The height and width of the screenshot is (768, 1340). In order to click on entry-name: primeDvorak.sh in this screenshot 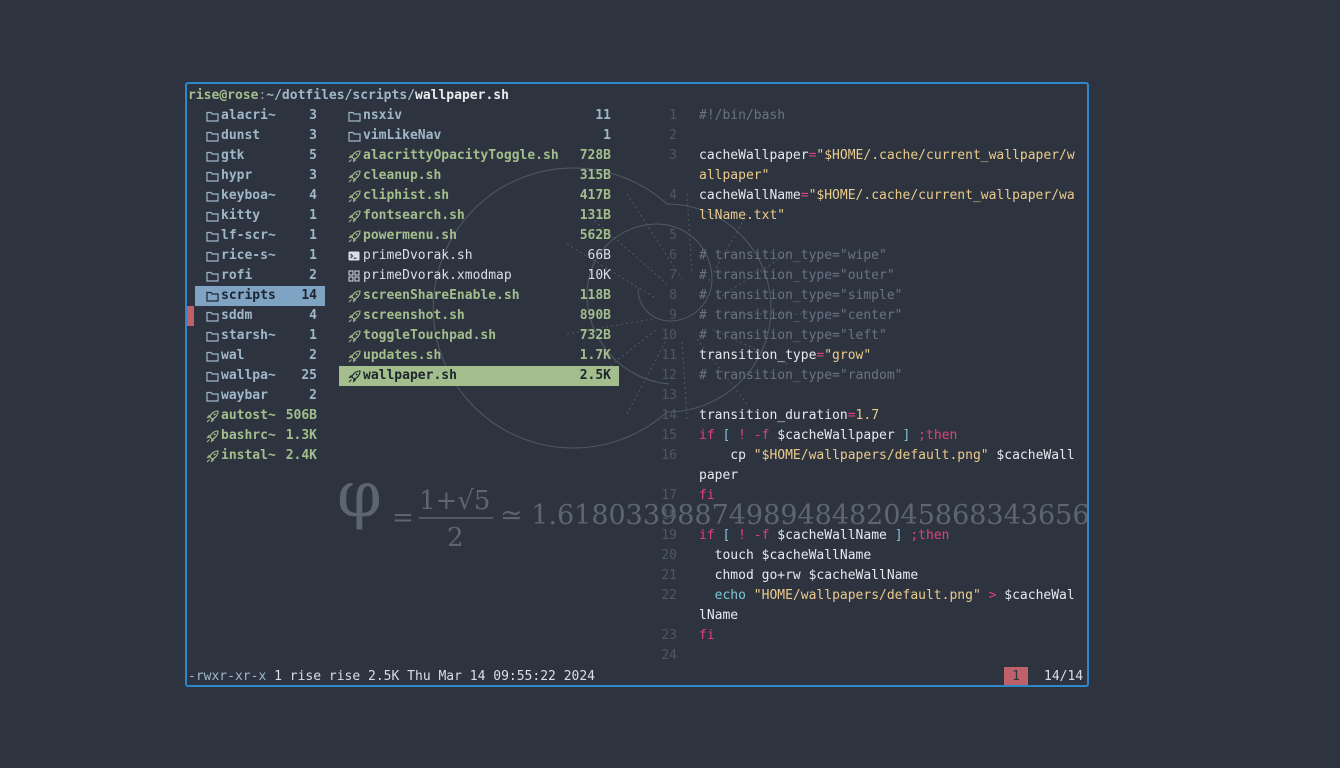, I will do `click(418, 255)`.